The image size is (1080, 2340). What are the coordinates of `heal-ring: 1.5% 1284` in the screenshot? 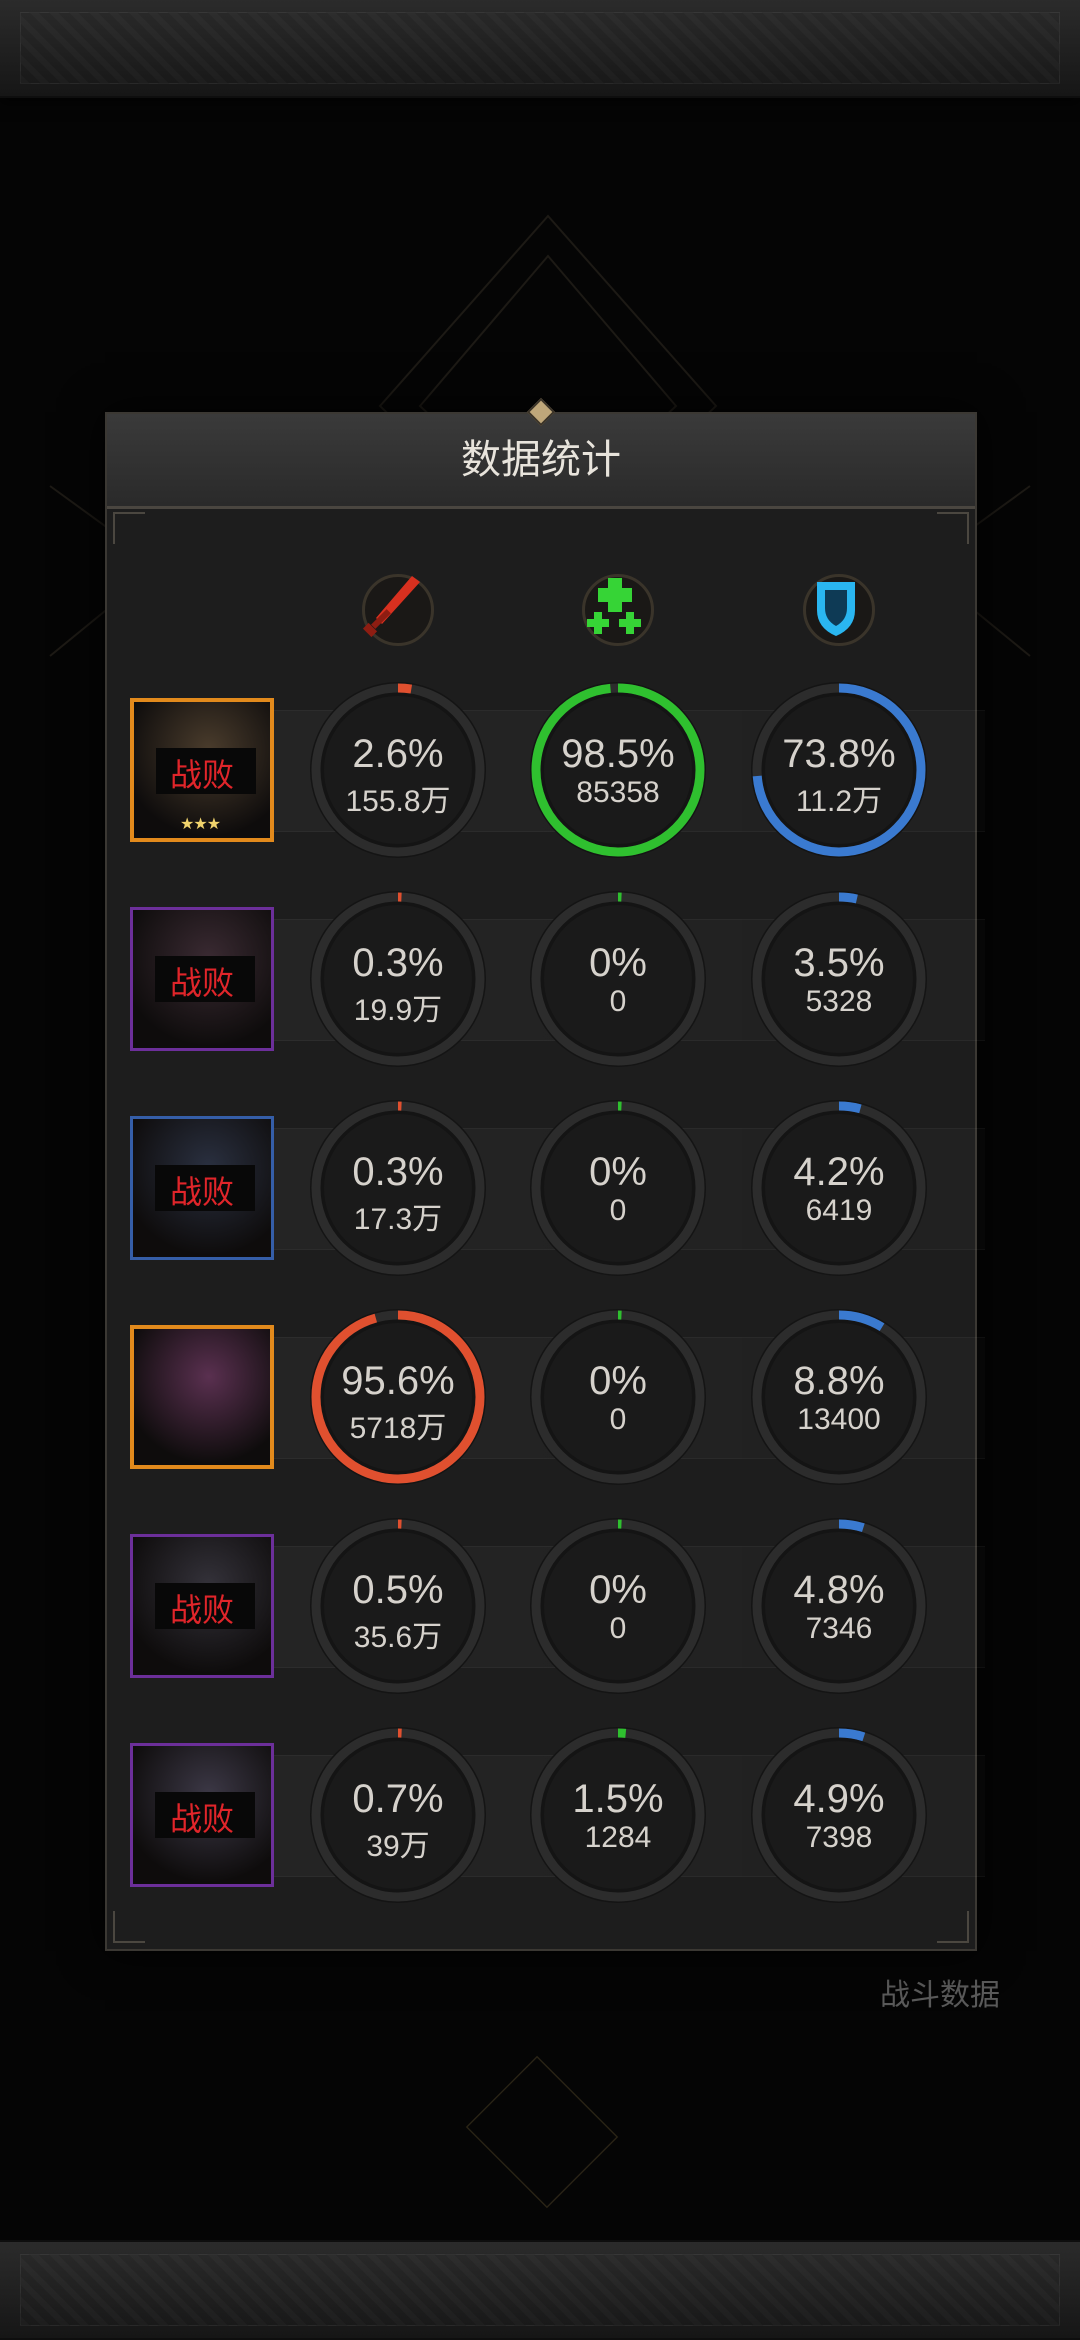 It's located at (618, 1815).